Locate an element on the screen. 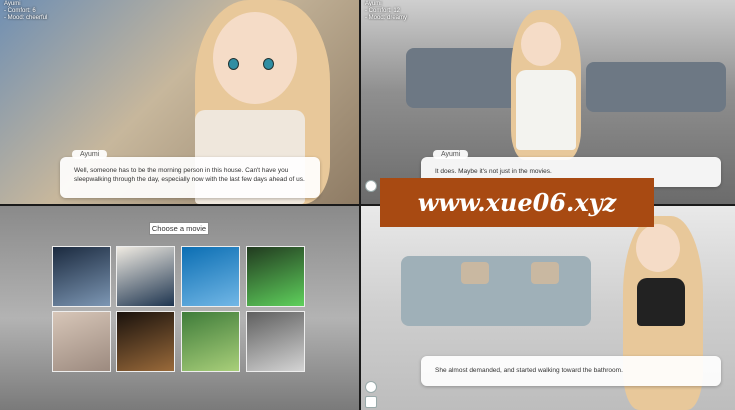 The height and width of the screenshot is (410, 735). choose-movie-label: Choose a movie is located at coordinates (179, 228).